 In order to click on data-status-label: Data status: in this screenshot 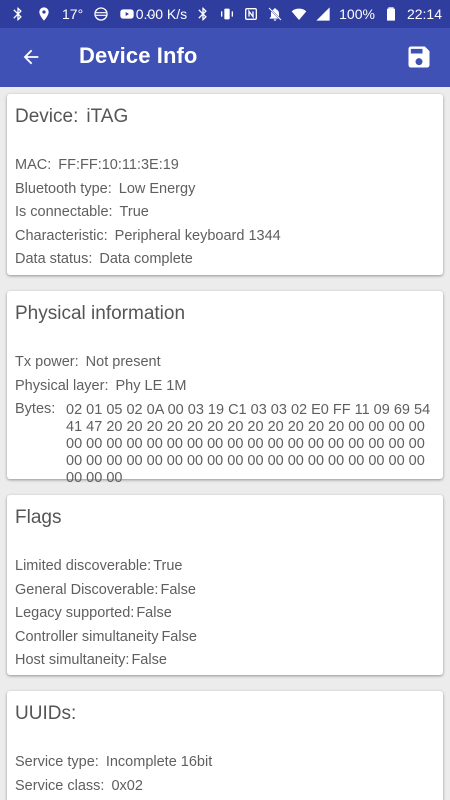, I will do `click(54, 259)`.